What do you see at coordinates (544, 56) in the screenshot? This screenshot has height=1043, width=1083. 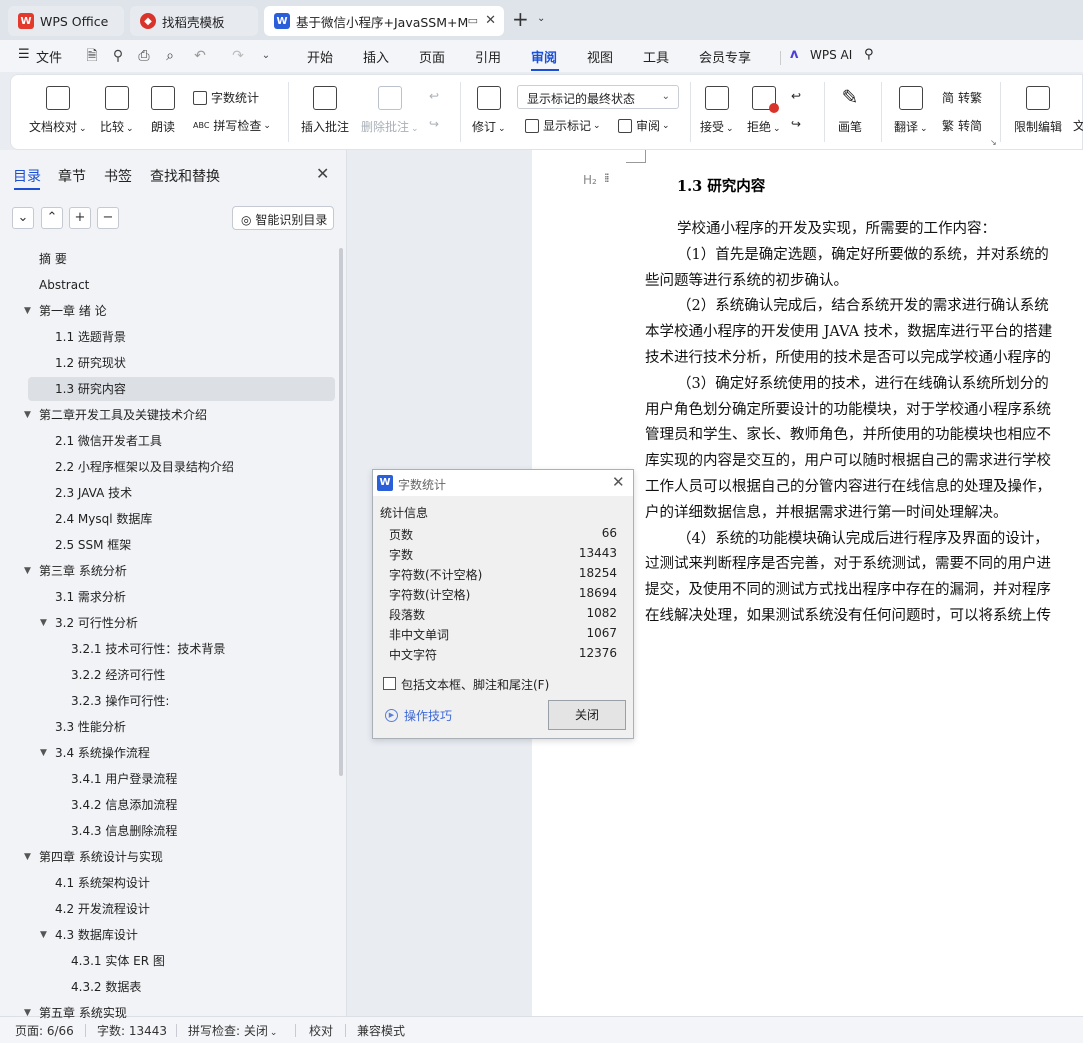 I see `menu-review: 审阅` at bounding box center [544, 56].